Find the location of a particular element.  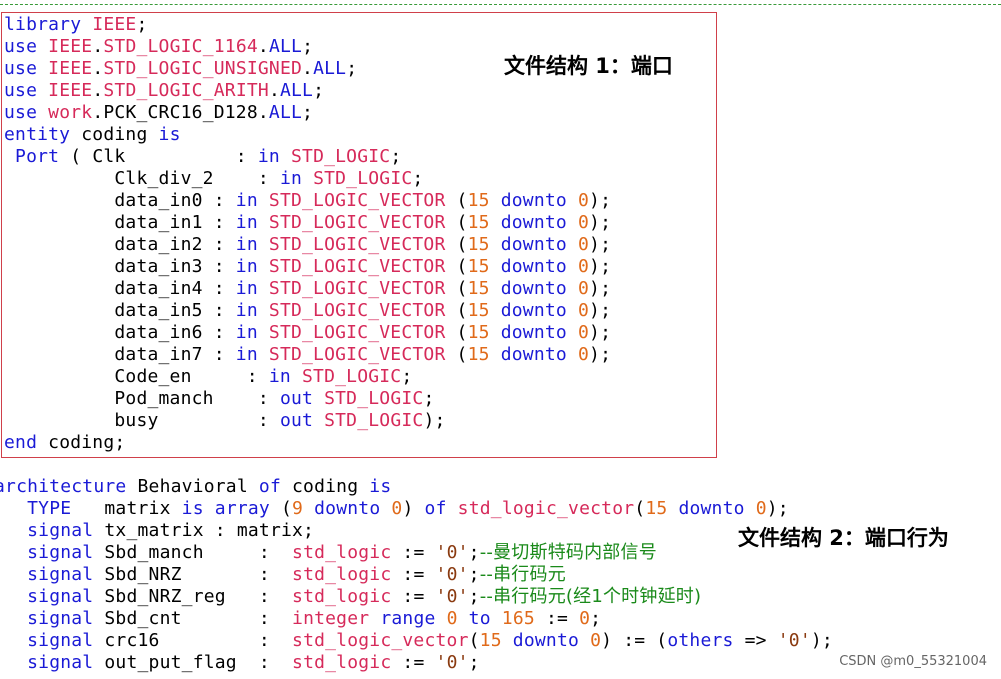

code-token: range is located at coordinates (408, 618).